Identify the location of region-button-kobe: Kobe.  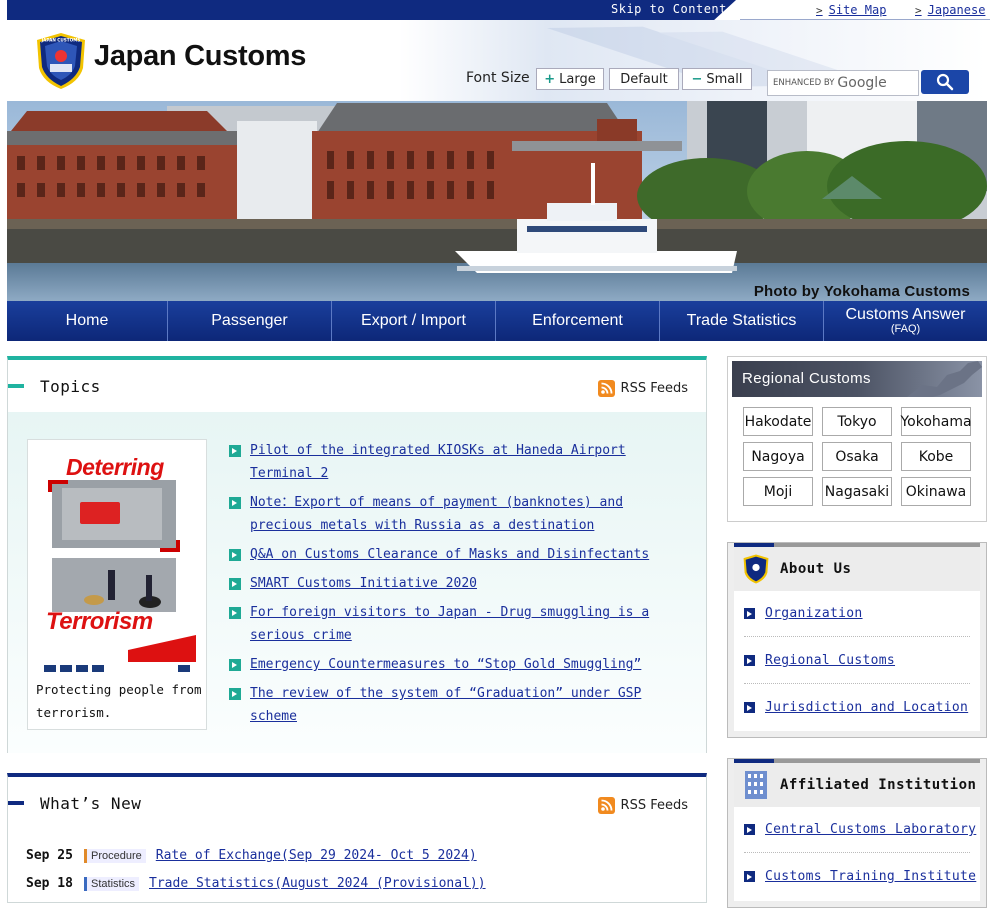
(936, 456).